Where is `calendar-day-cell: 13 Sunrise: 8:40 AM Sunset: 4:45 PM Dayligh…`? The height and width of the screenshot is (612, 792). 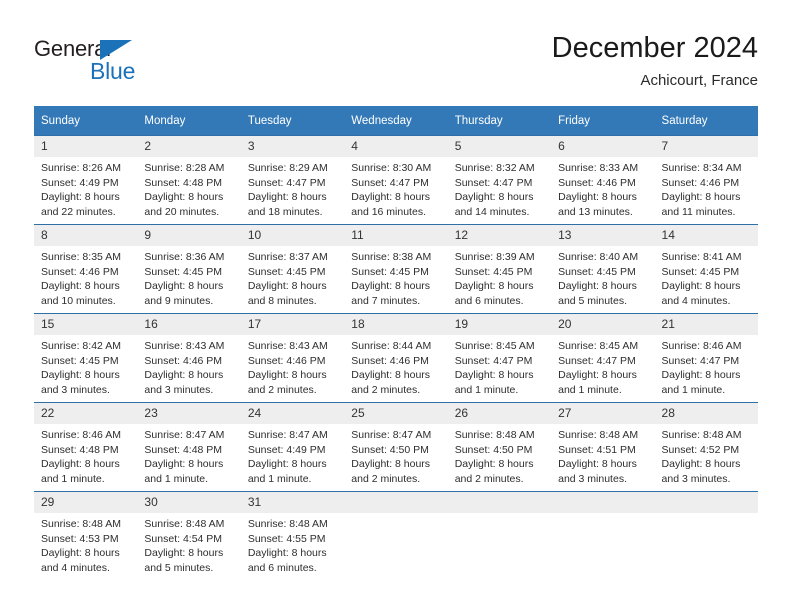 calendar-day-cell: 13 Sunrise: 8:40 AM Sunset: 4:45 PM Dayligh… is located at coordinates (603, 269).